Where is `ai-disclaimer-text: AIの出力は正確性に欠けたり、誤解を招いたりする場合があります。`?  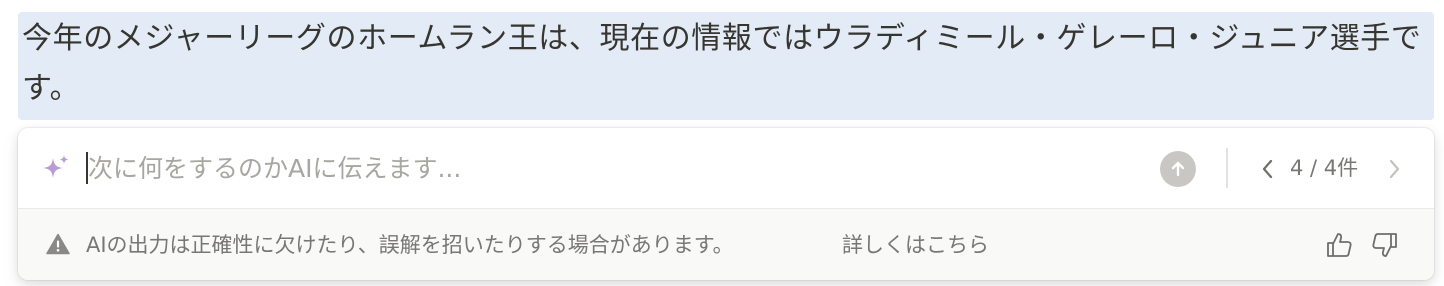 ai-disclaimer-text: AIの出力は正確性に欠けたり、誤解を招いたりする場合があります。 is located at coordinates (410, 245).